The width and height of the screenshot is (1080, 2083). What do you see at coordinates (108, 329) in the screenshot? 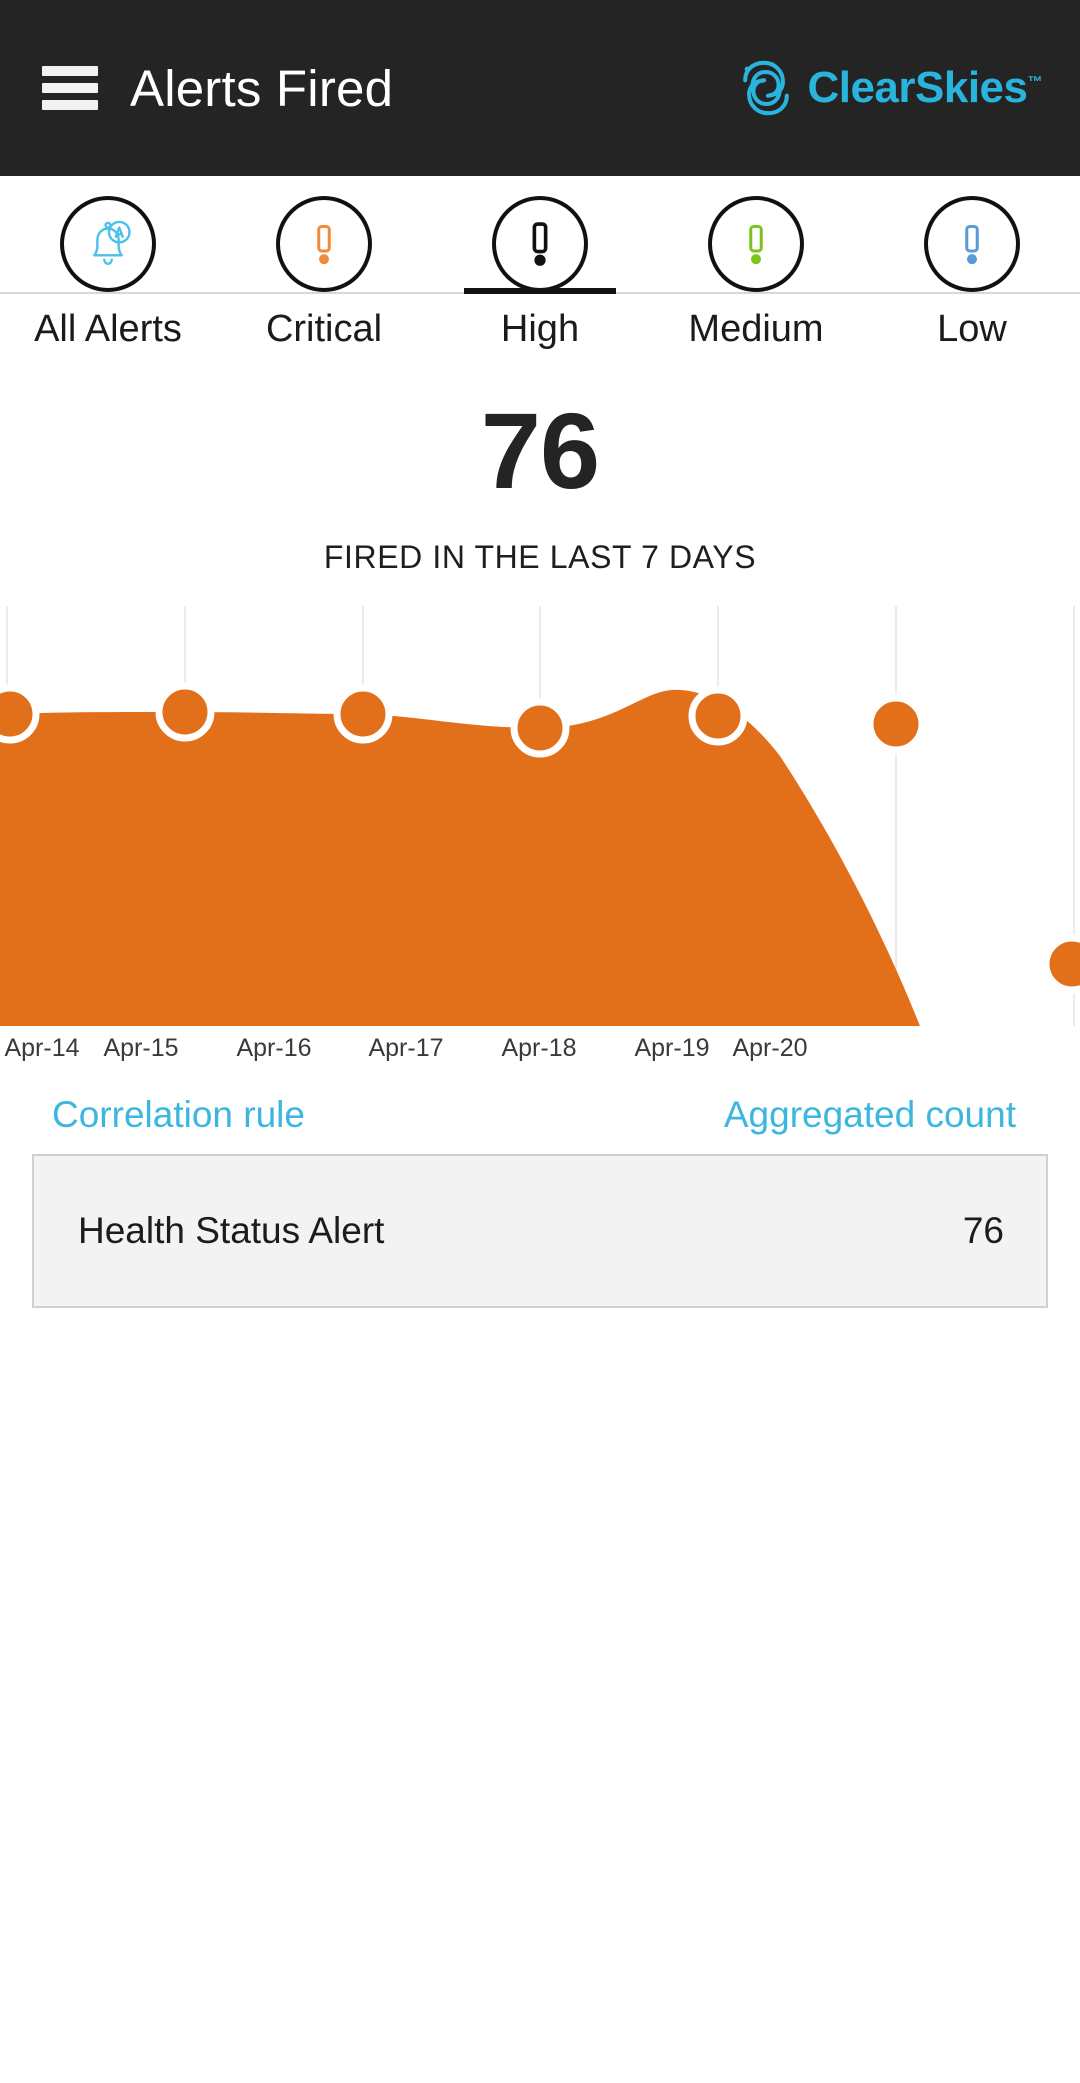
I see `tab-label-all-alerts: All Alerts` at bounding box center [108, 329].